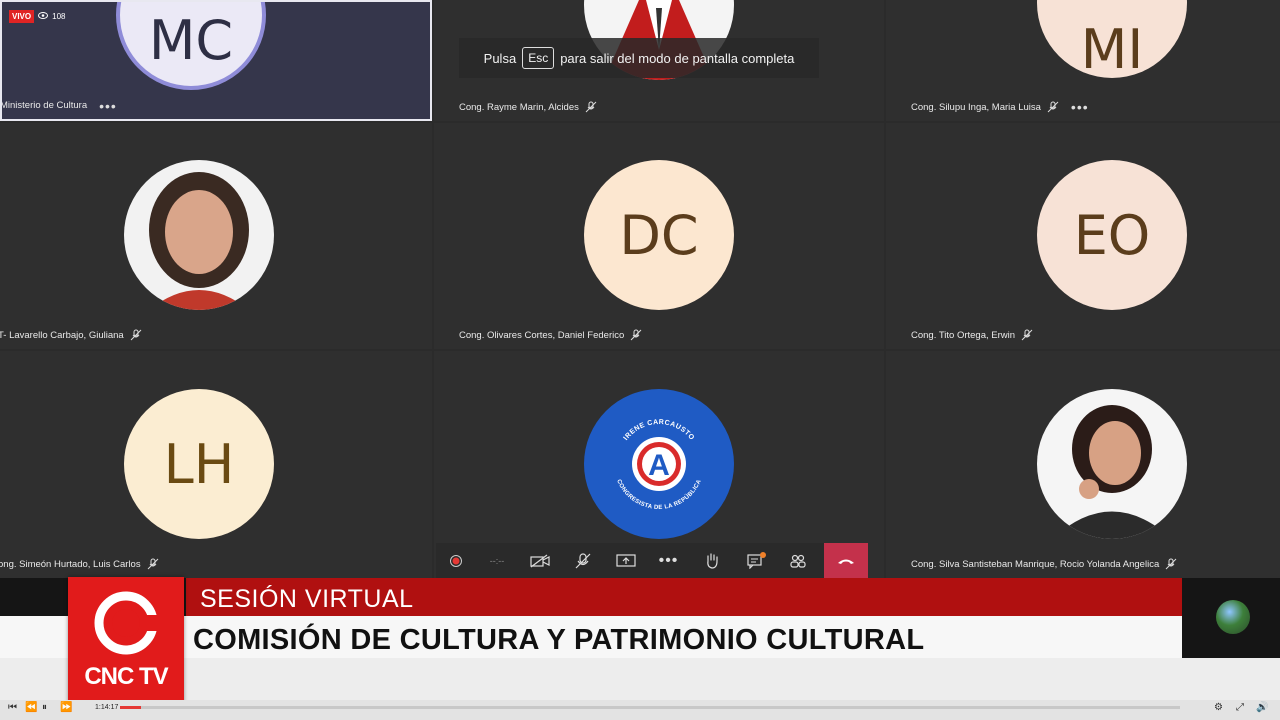 Image resolution: width=1280 pixels, height=720 pixels. I want to click on call-timer-text: --:--, so click(497, 560).